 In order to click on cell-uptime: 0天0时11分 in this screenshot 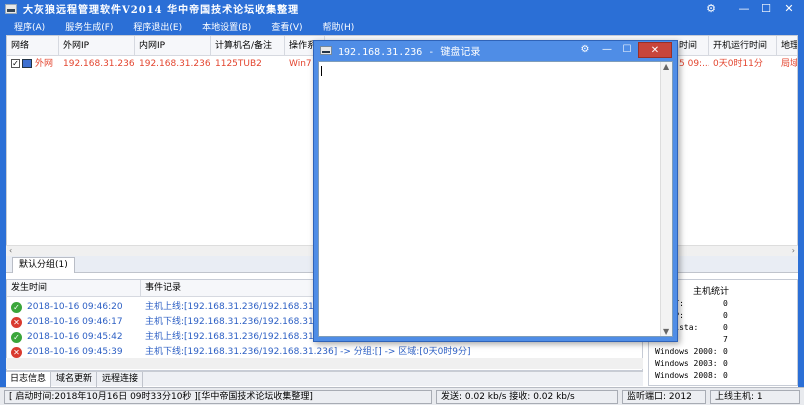, I will do `click(738, 64)`.